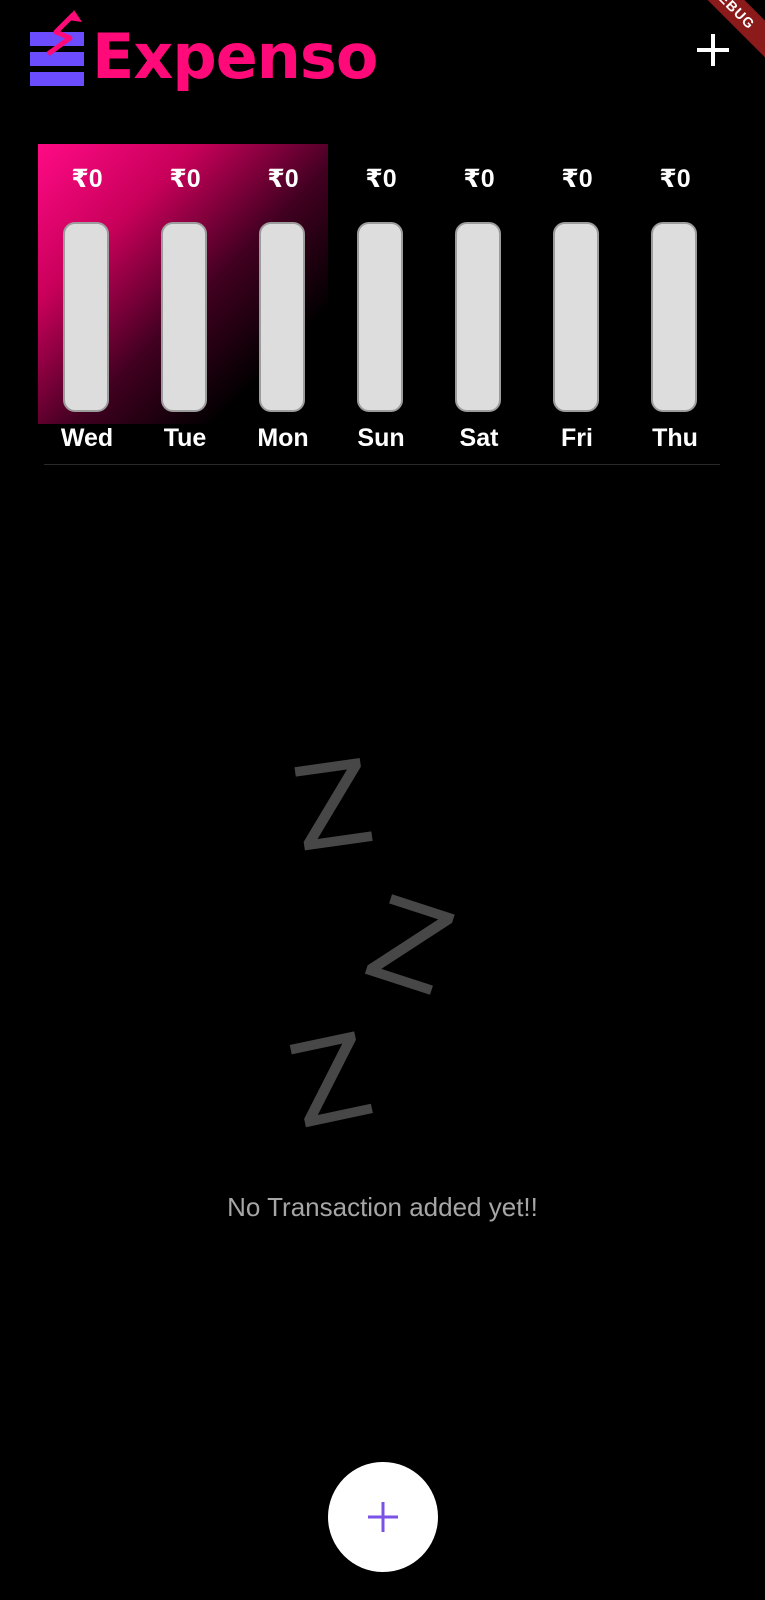  What do you see at coordinates (235, 56) in the screenshot?
I see `app-title: Expenso` at bounding box center [235, 56].